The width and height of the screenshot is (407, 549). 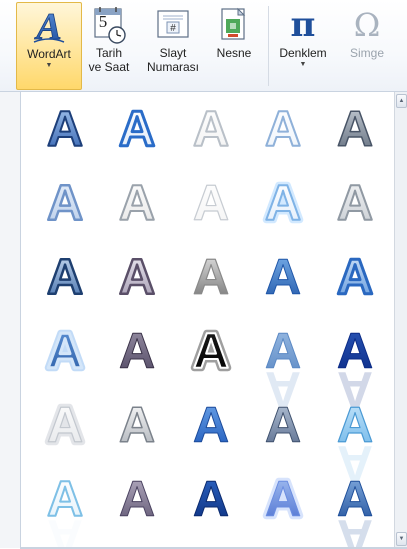 I want to click on object-icon, so click(x=234, y=25).